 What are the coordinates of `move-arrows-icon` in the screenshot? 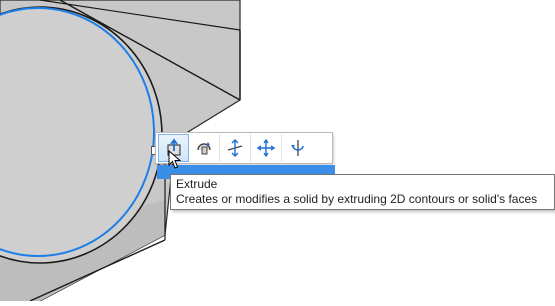 It's located at (266, 148).